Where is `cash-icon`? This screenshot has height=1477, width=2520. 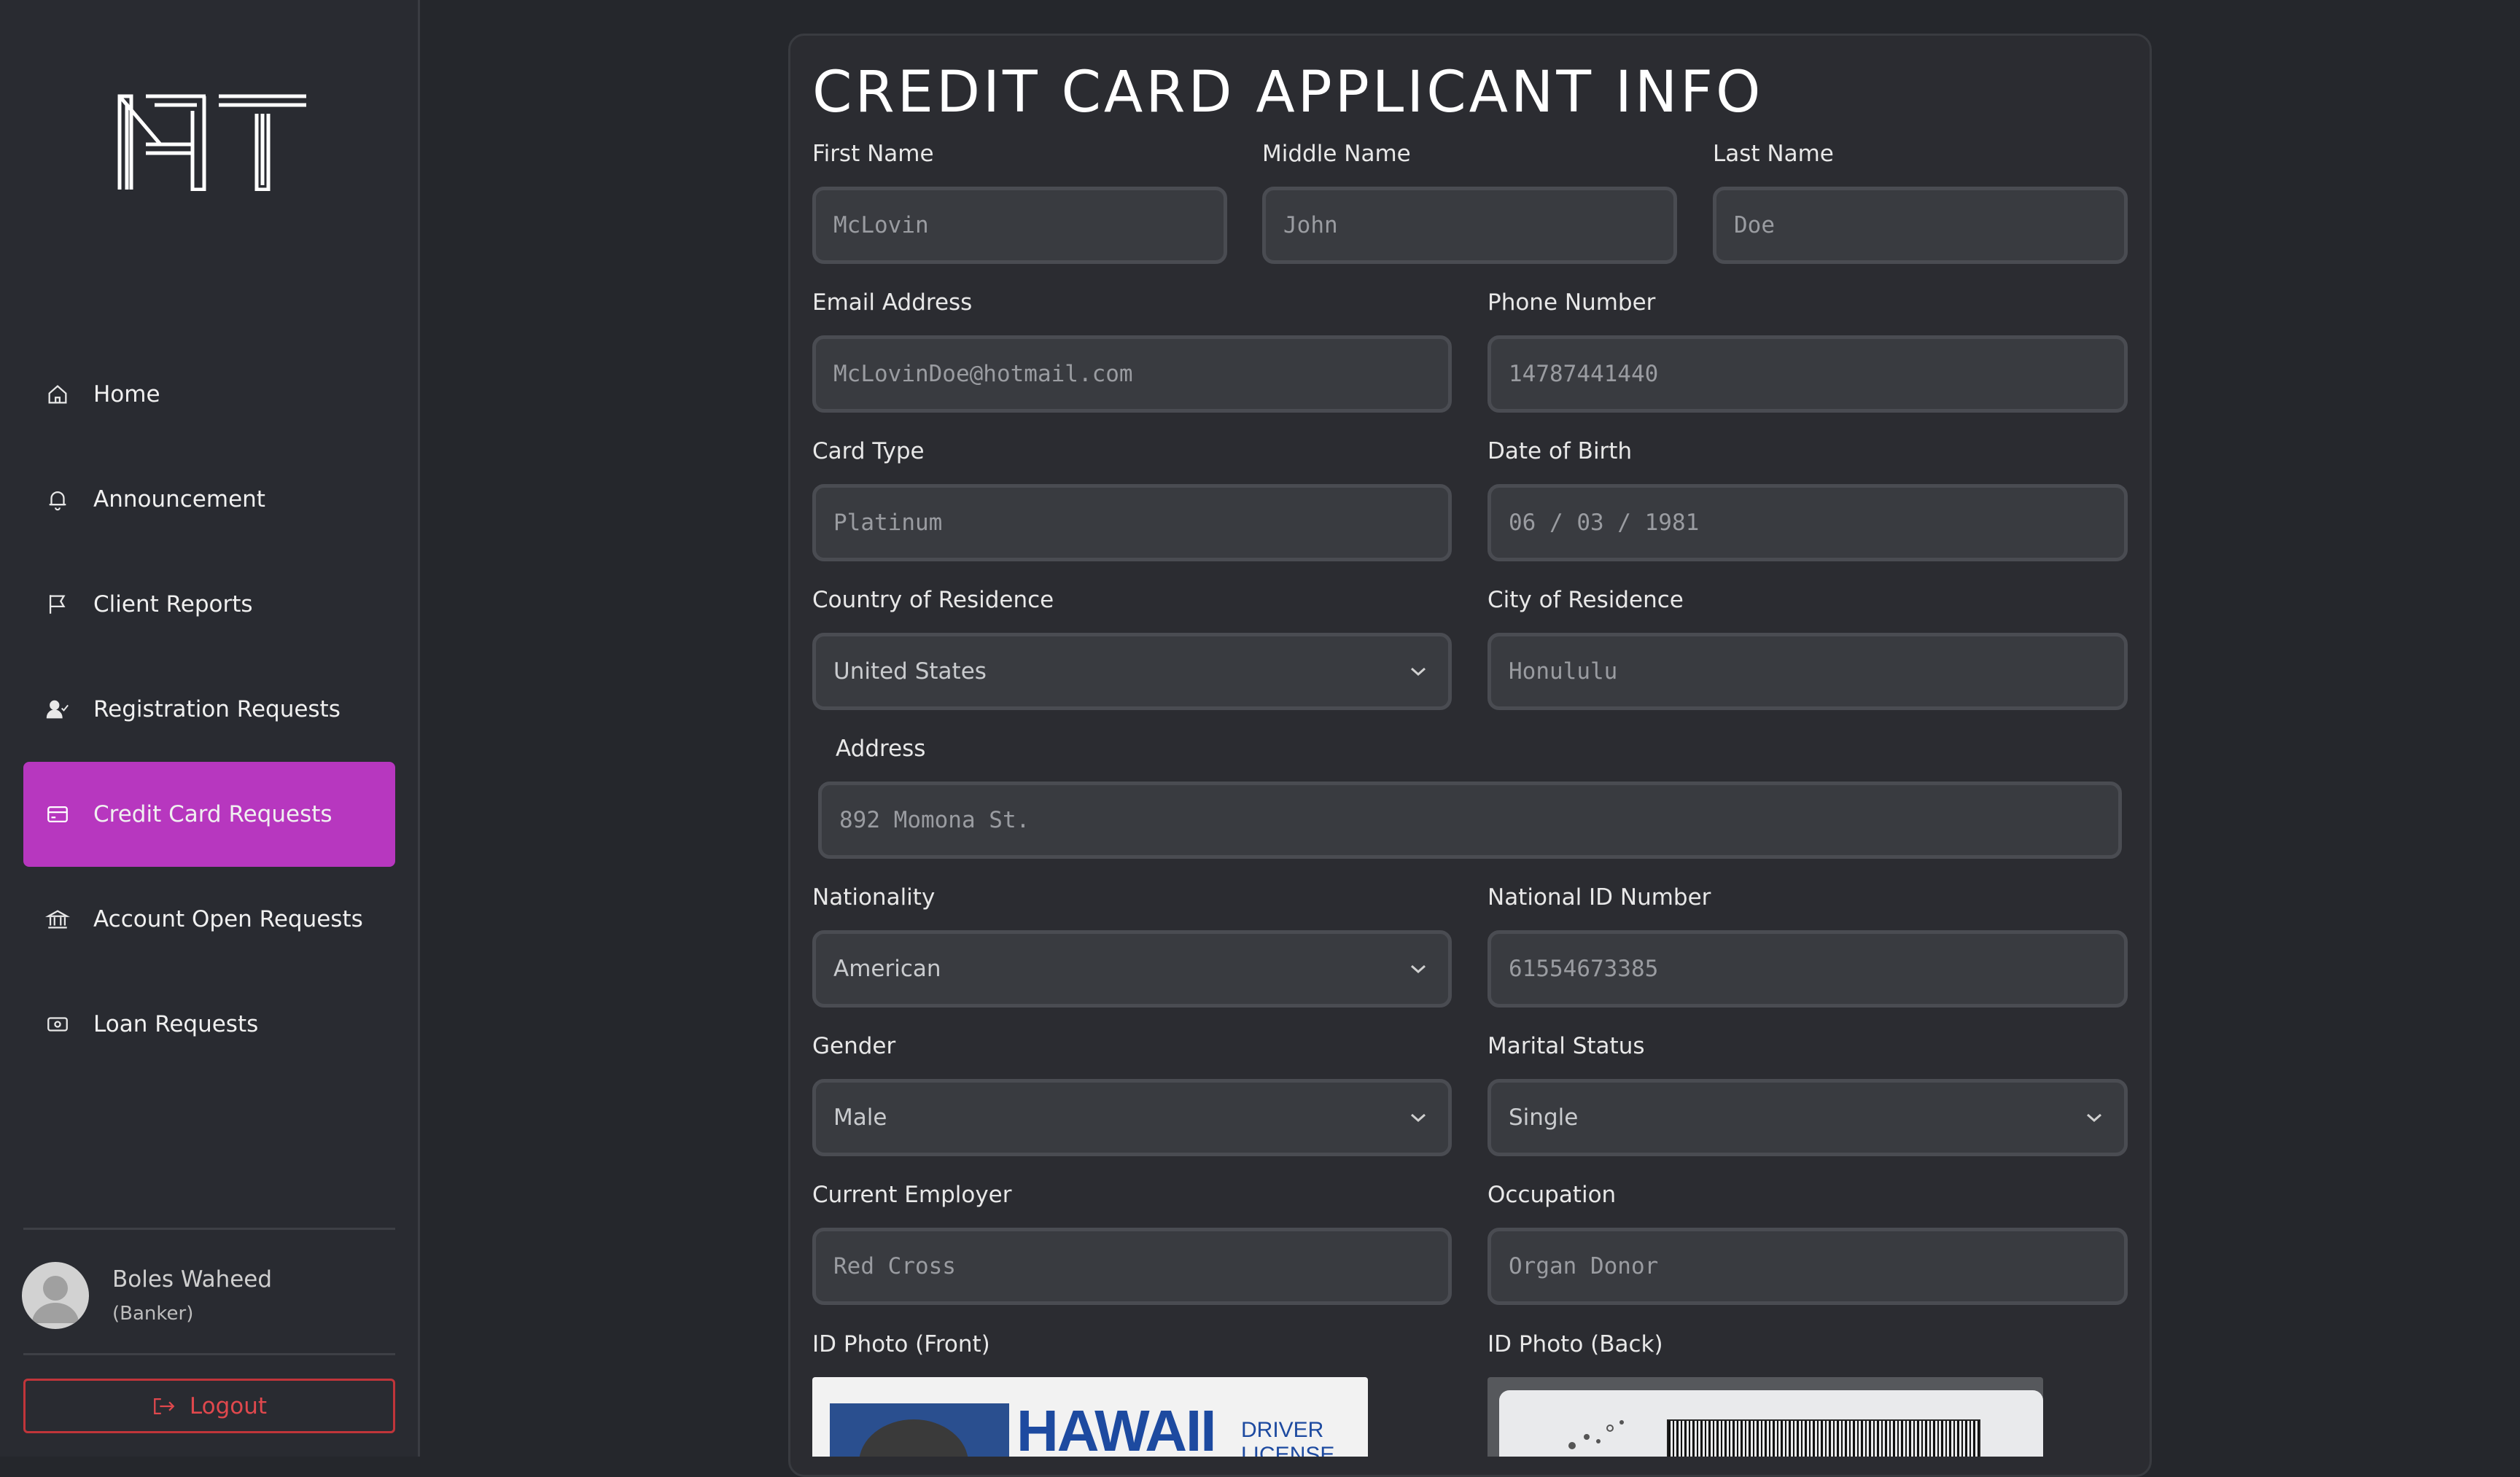
cash-icon is located at coordinates (57, 1025).